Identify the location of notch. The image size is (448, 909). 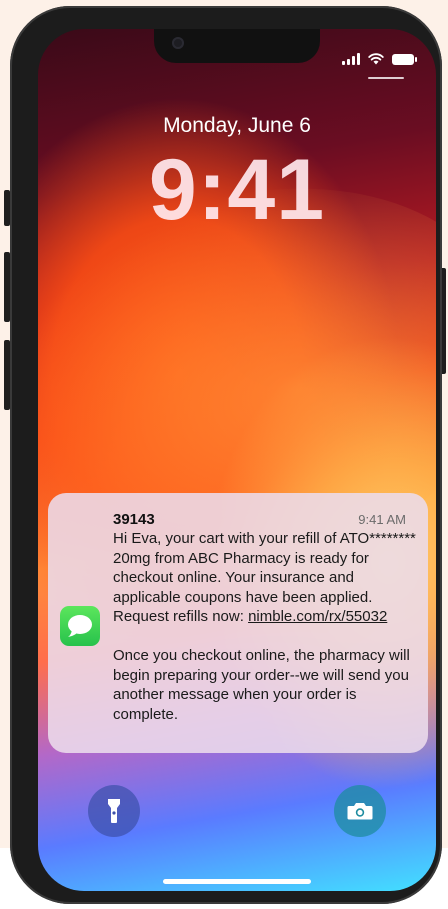
(237, 46).